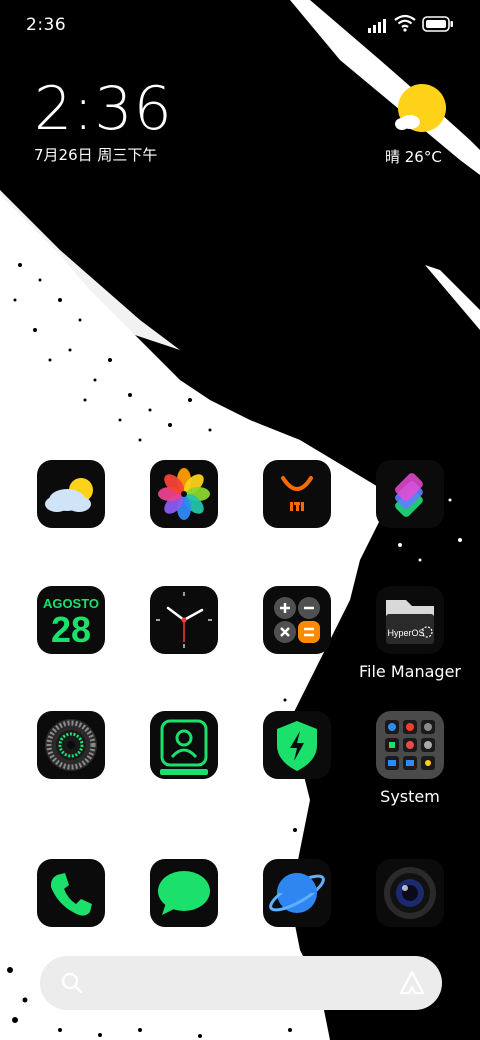 This screenshot has height=1040, width=480. I want to click on settings-app-icon, so click(71, 745).